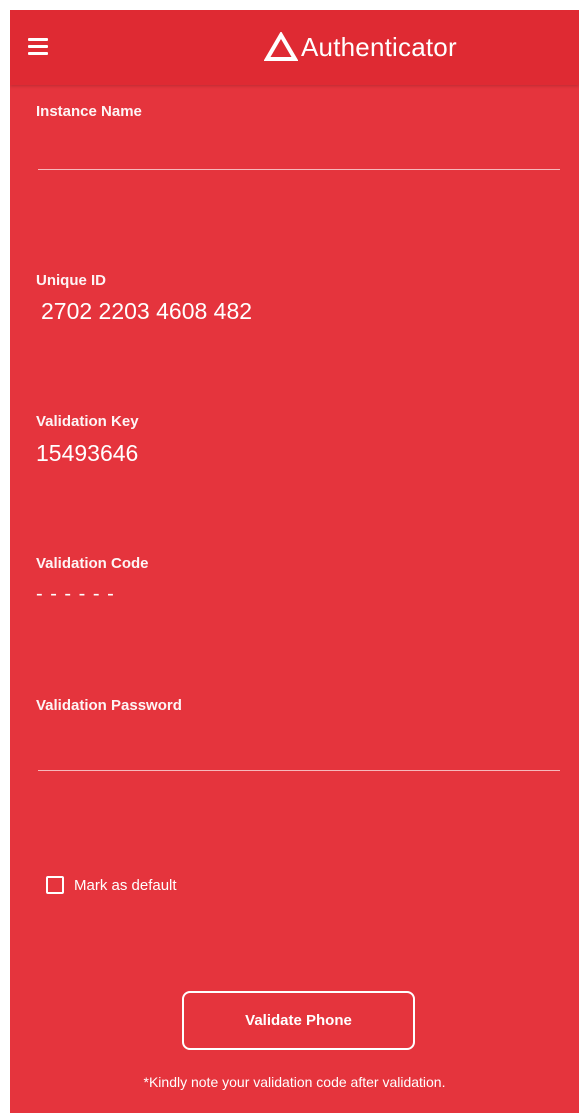  What do you see at coordinates (71, 280) in the screenshot?
I see `unique-id-label: Unique ID` at bounding box center [71, 280].